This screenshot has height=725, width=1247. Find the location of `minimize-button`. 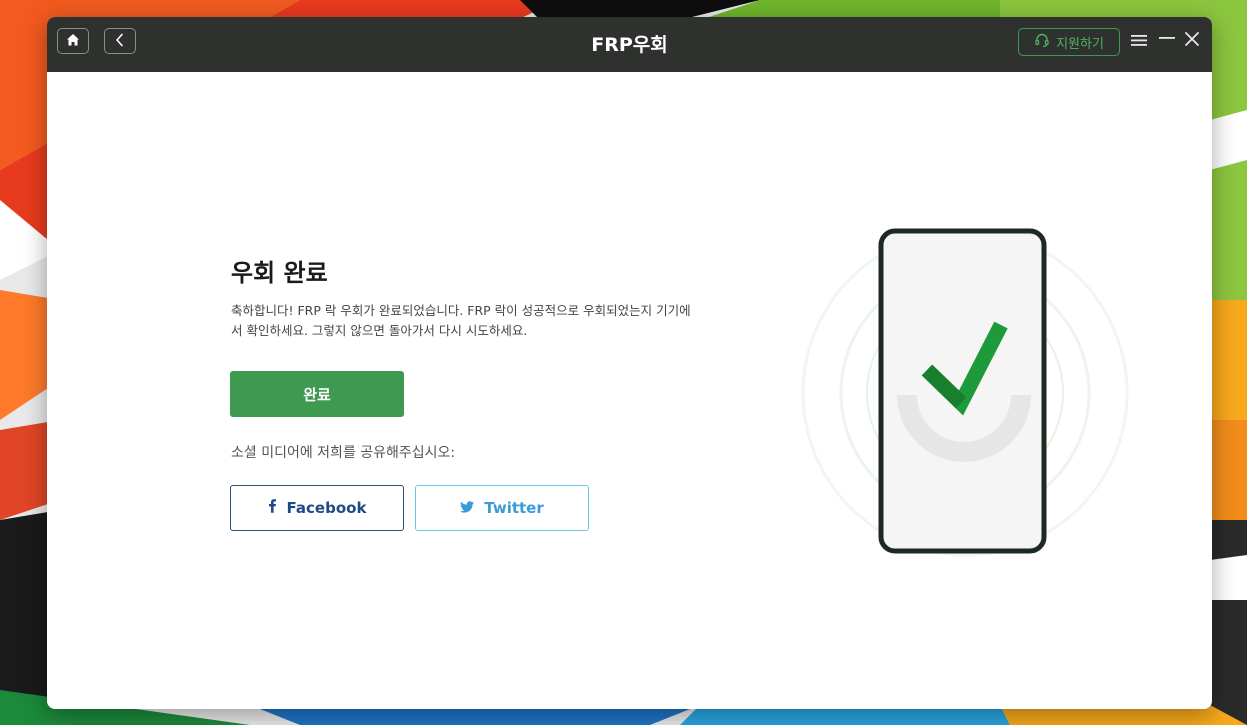

minimize-button is located at coordinates (1167, 41).